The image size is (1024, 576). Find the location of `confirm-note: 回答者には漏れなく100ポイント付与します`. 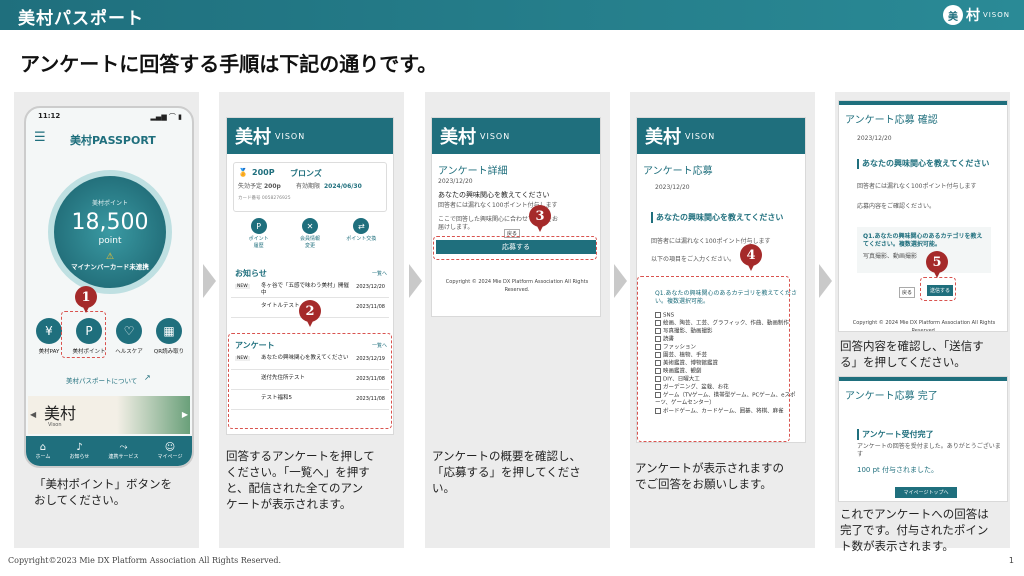

confirm-note: 回答者には漏れなく100ポイント付与します is located at coordinates (917, 186).